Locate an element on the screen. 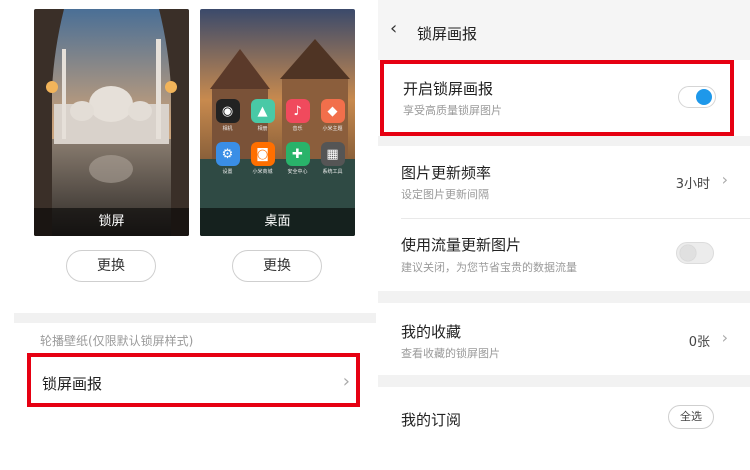 The width and height of the screenshot is (750, 470). app-tools: ▦ 系统工具 is located at coordinates (332, 158).